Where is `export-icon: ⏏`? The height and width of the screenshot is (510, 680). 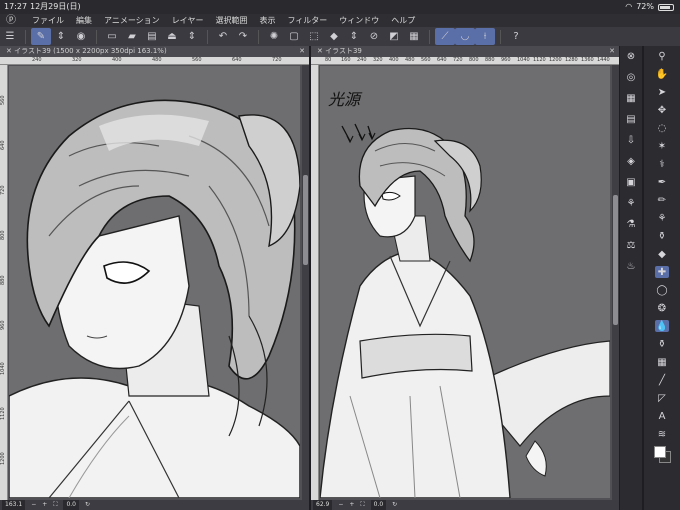 export-icon: ⏏ is located at coordinates (172, 36).